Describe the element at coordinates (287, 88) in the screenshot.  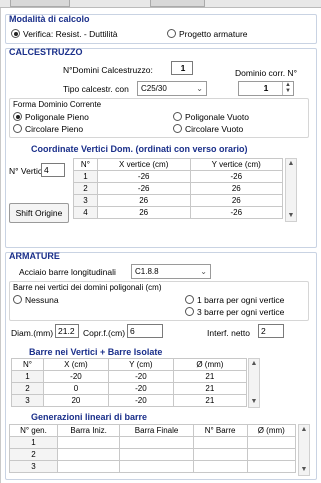
I see `spinner-arrows: ▲ ▼` at that location.